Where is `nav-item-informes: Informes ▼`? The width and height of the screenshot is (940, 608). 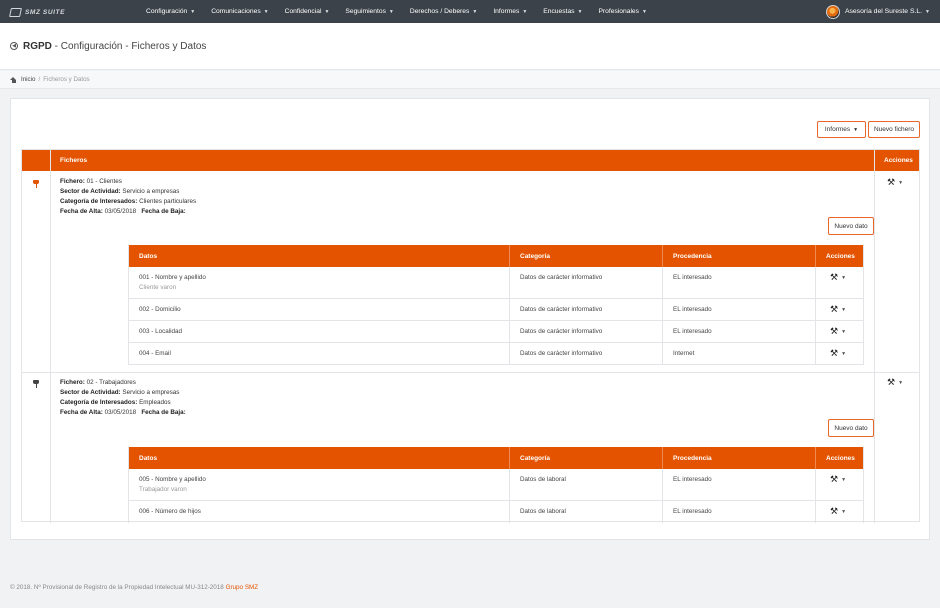
nav-item-informes: Informes ▼ is located at coordinates (510, 11).